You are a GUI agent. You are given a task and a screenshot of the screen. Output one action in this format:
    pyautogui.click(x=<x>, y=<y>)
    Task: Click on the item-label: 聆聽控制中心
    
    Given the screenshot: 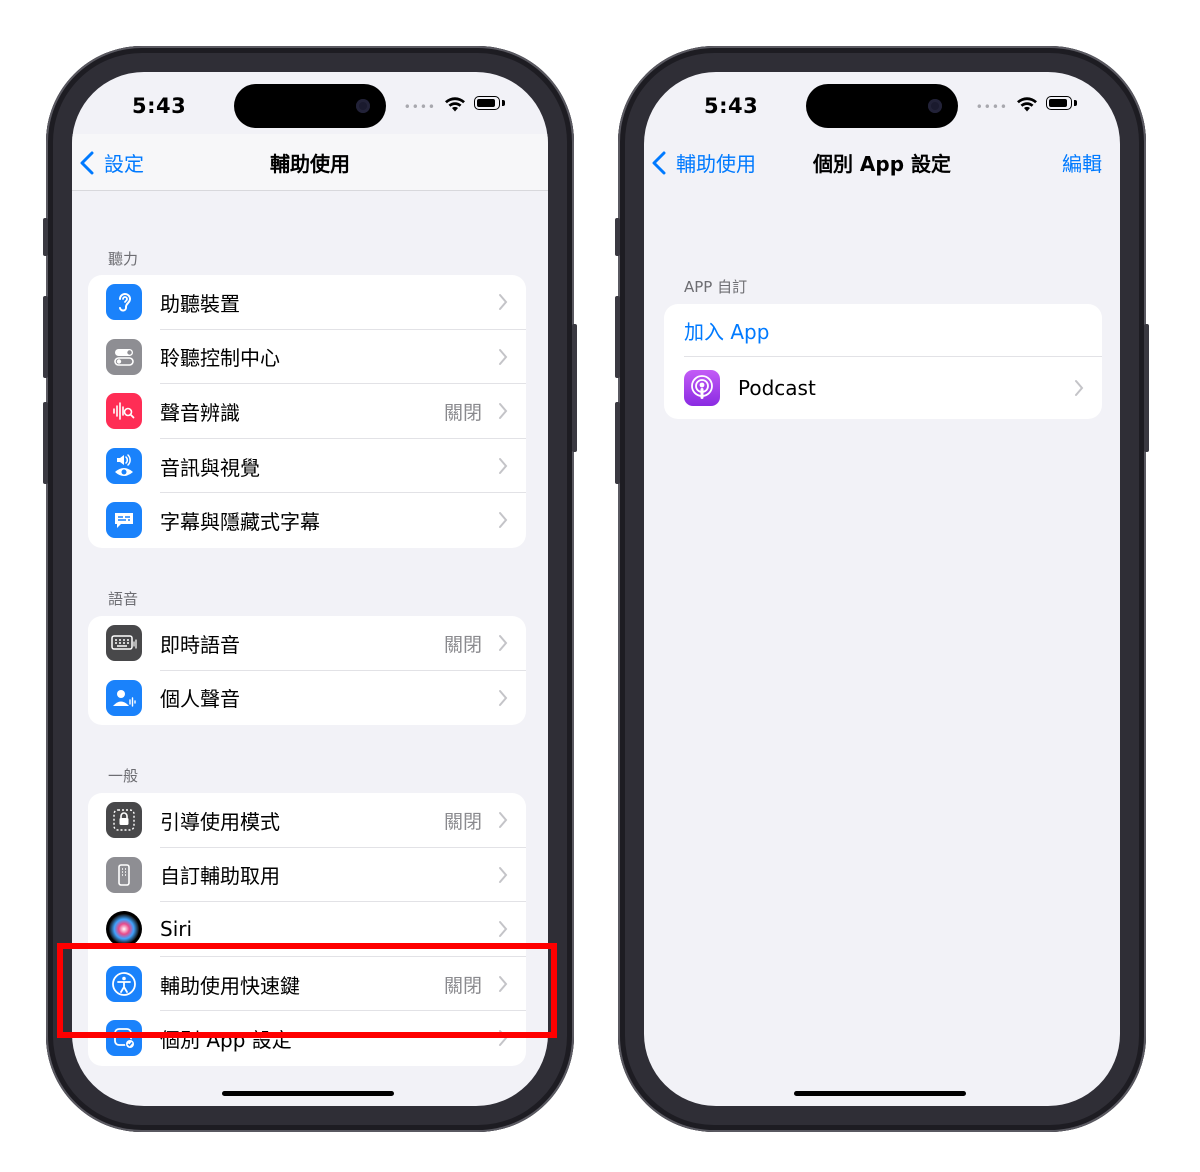 What is the action you would take?
    pyautogui.click(x=220, y=358)
    